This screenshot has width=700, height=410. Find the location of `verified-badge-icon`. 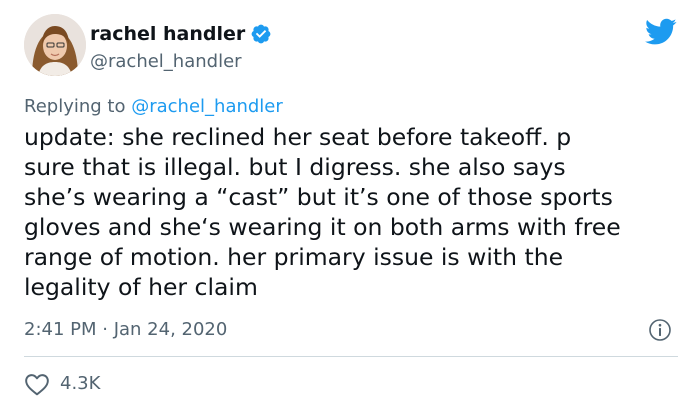

verified-badge-icon is located at coordinates (261, 34).